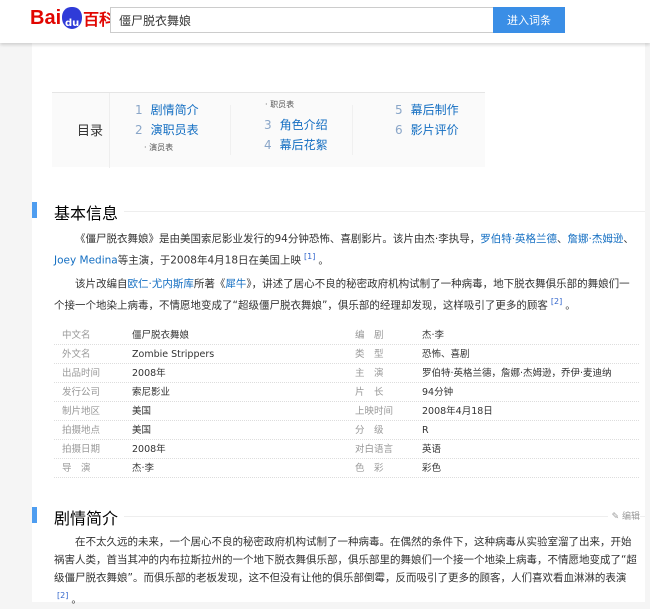 The height and width of the screenshot is (609, 650). What do you see at coordinates (374, 411) in the screenshot?
I see `info-label: 上映时间` at bounding box center [374, 411].